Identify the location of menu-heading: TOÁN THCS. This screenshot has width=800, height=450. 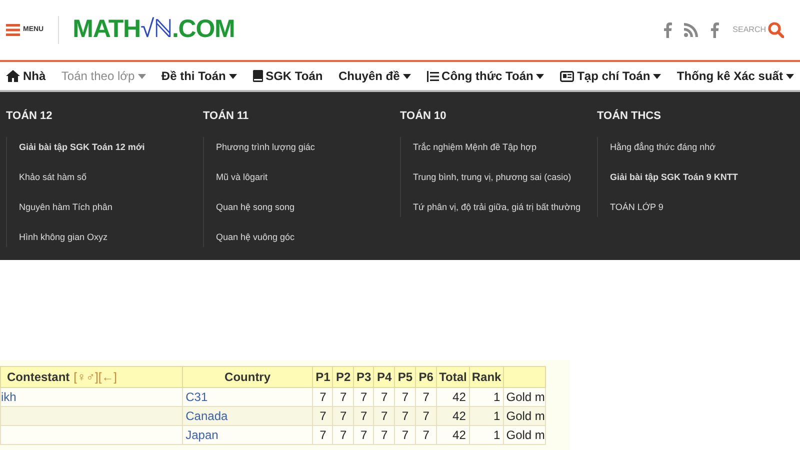
(629, 116).